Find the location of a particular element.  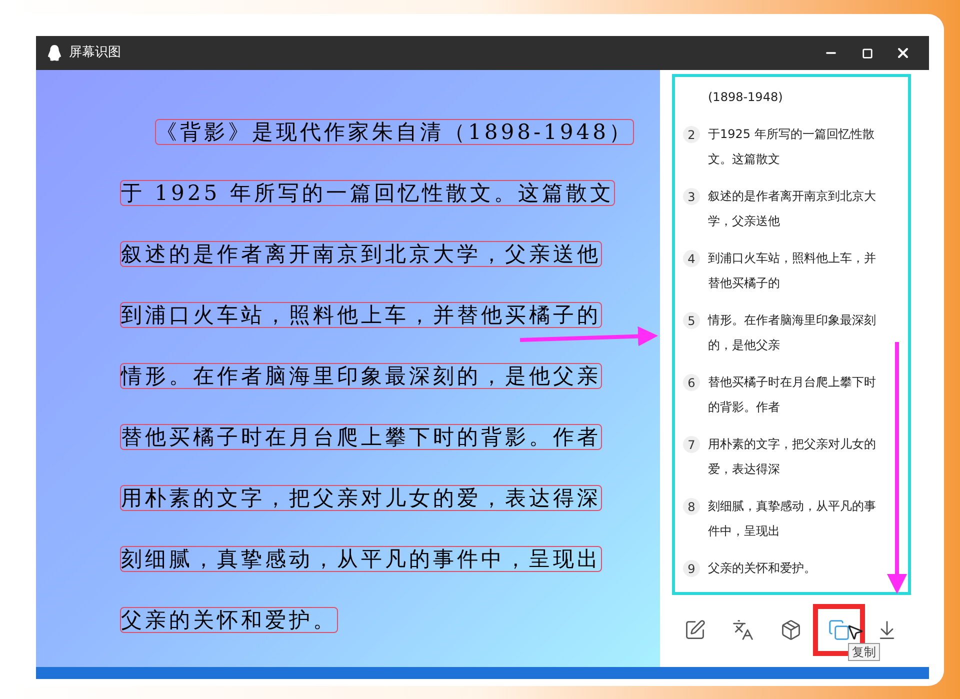

result-text: 父亲的关怀和爱护。 is located at coordinates (762, 568).